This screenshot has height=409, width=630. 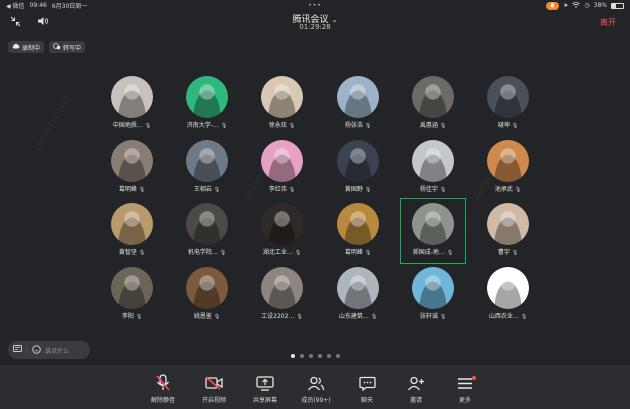 I want to click on unmute-label: 解除静音, so click(x=162, y=400).